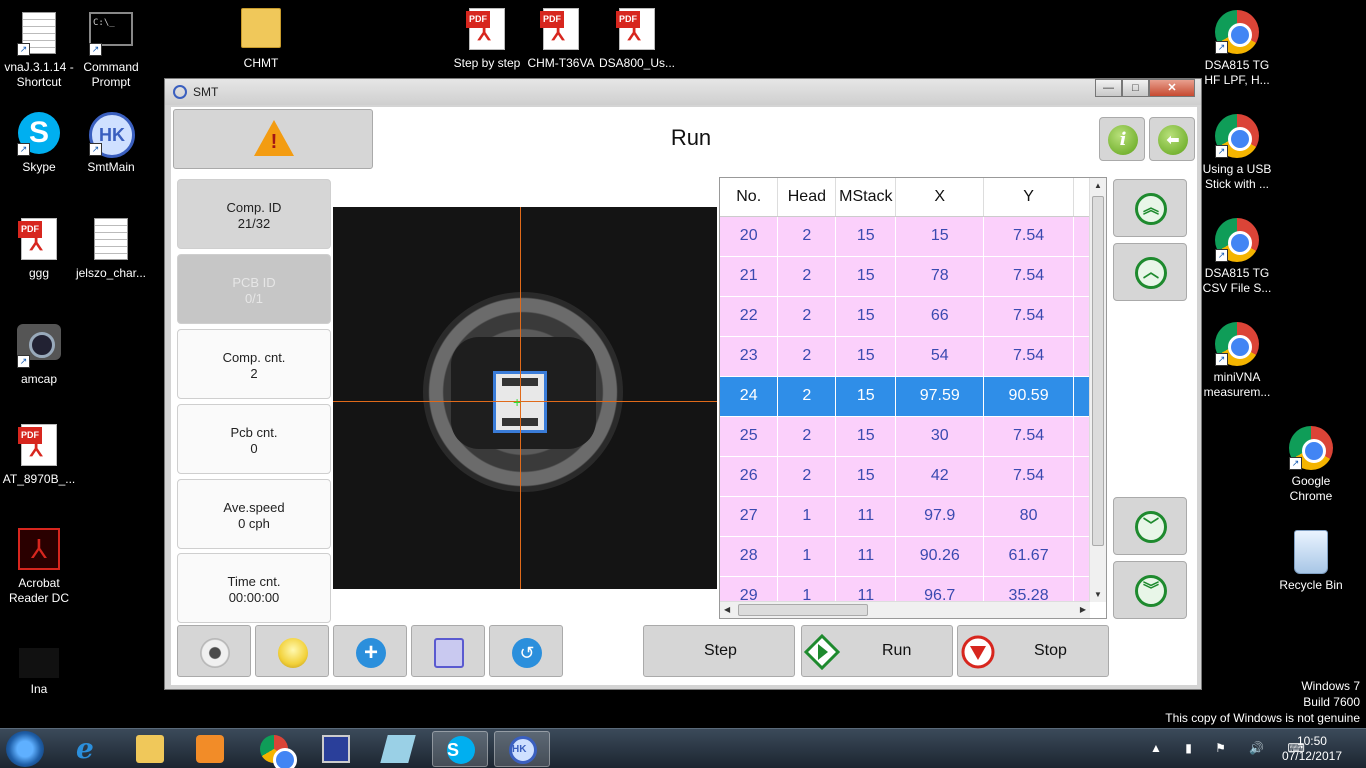  I want to click on add-tool-button: +, so click(370, 651).